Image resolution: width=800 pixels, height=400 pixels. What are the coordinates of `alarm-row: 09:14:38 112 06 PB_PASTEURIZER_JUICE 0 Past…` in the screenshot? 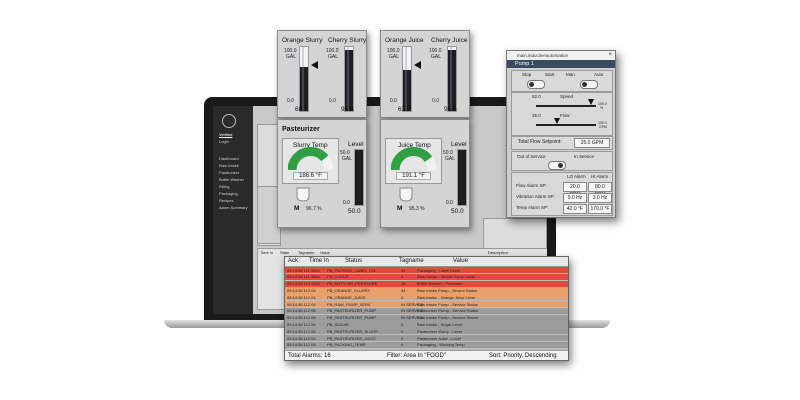 It's located at (426, 338).